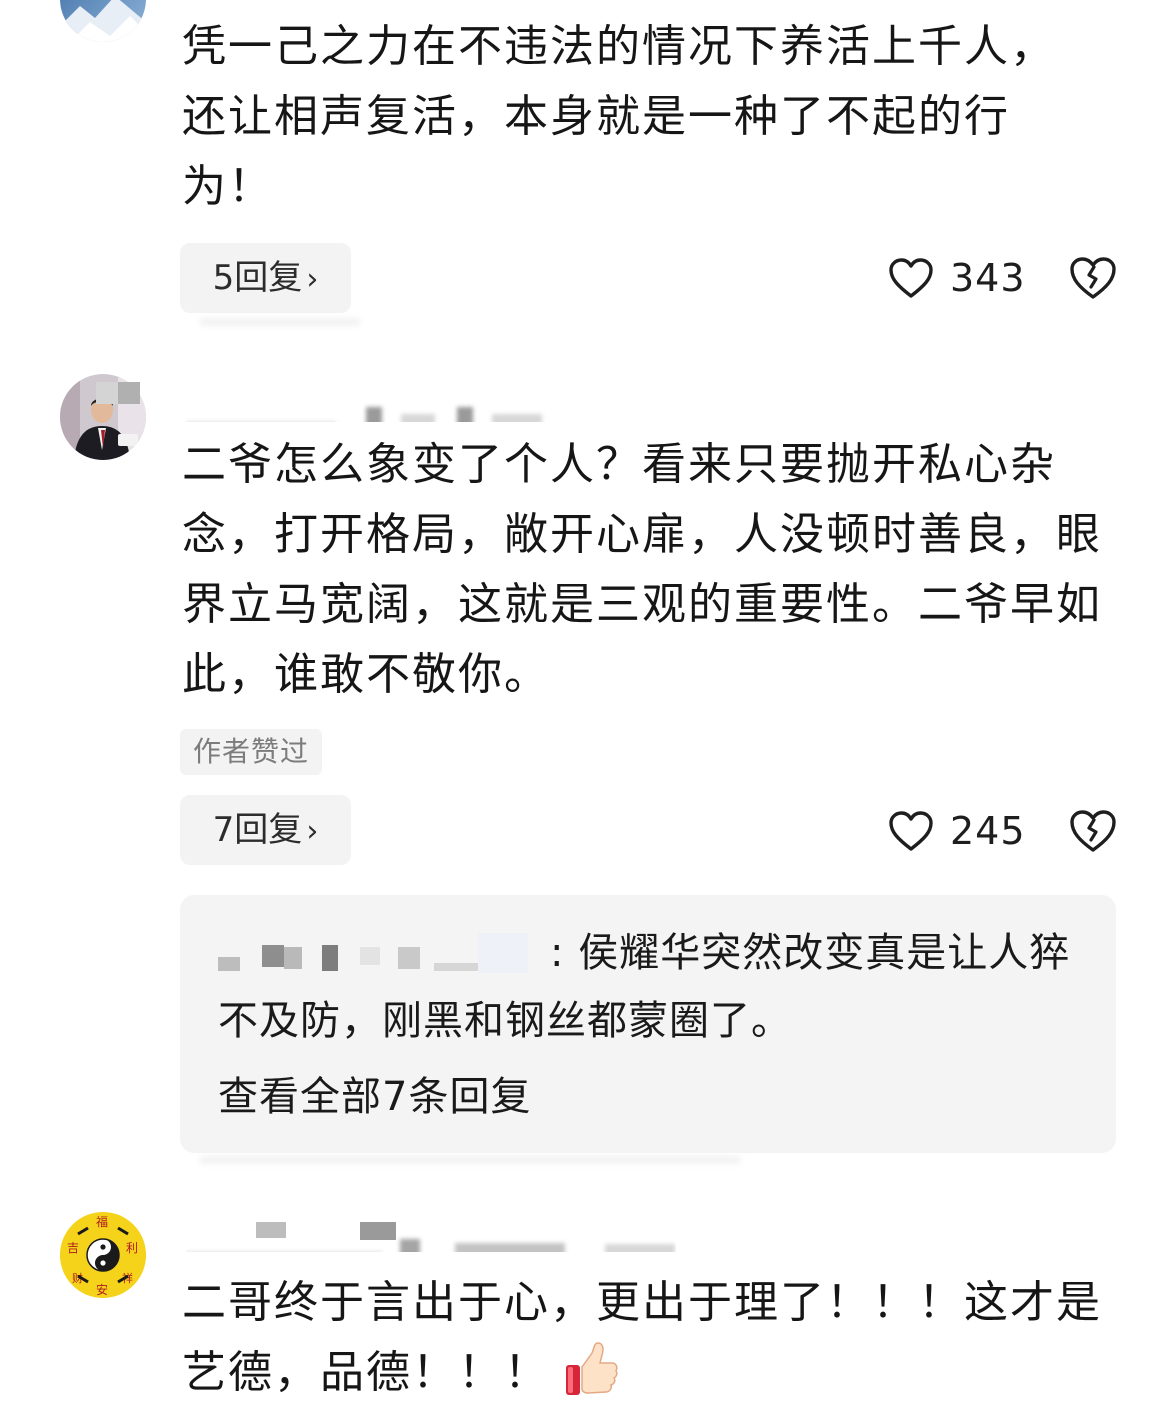  What do you see at coordinates (257, 278) in the screenshot?
I see `reply-count-label: 5回复` at bounding box center [257, 278].